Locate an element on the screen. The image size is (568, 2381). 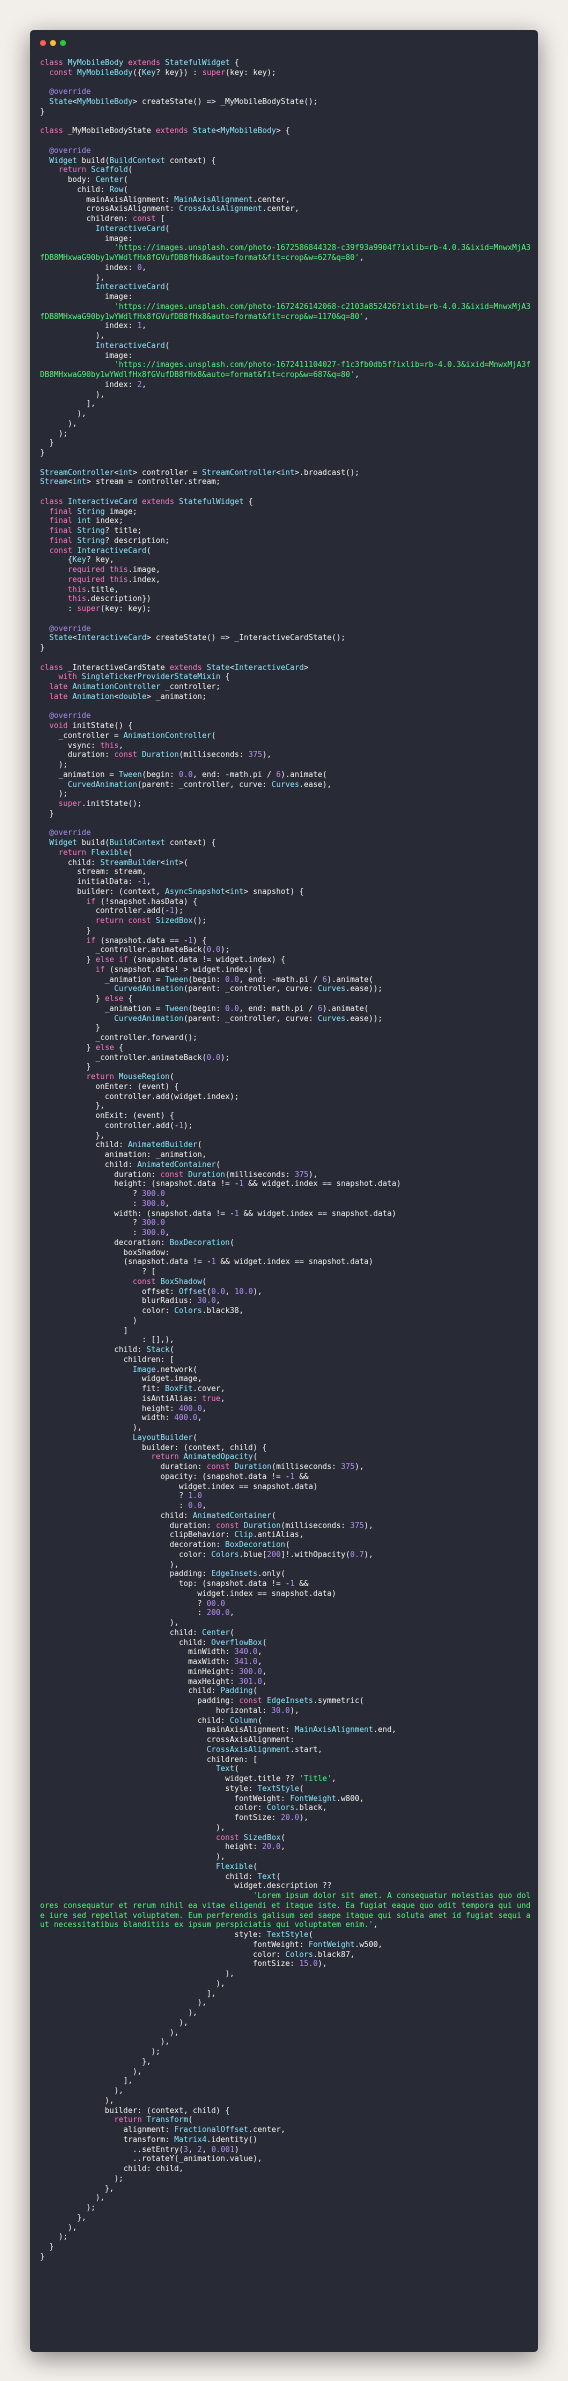
code-line: color: Colors.black38, is located at coordinates (142, 1310).